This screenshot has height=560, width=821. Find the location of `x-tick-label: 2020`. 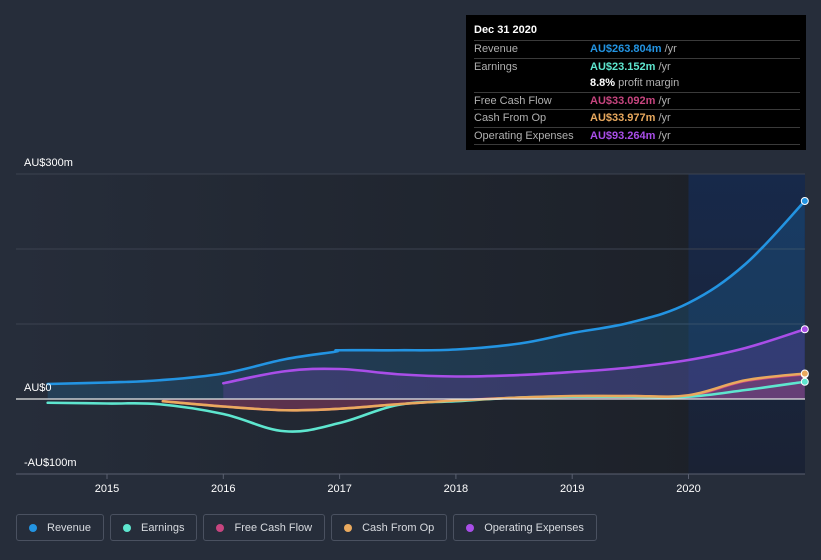

x-tick-label: 2020 is located at coordinates (688, 489).